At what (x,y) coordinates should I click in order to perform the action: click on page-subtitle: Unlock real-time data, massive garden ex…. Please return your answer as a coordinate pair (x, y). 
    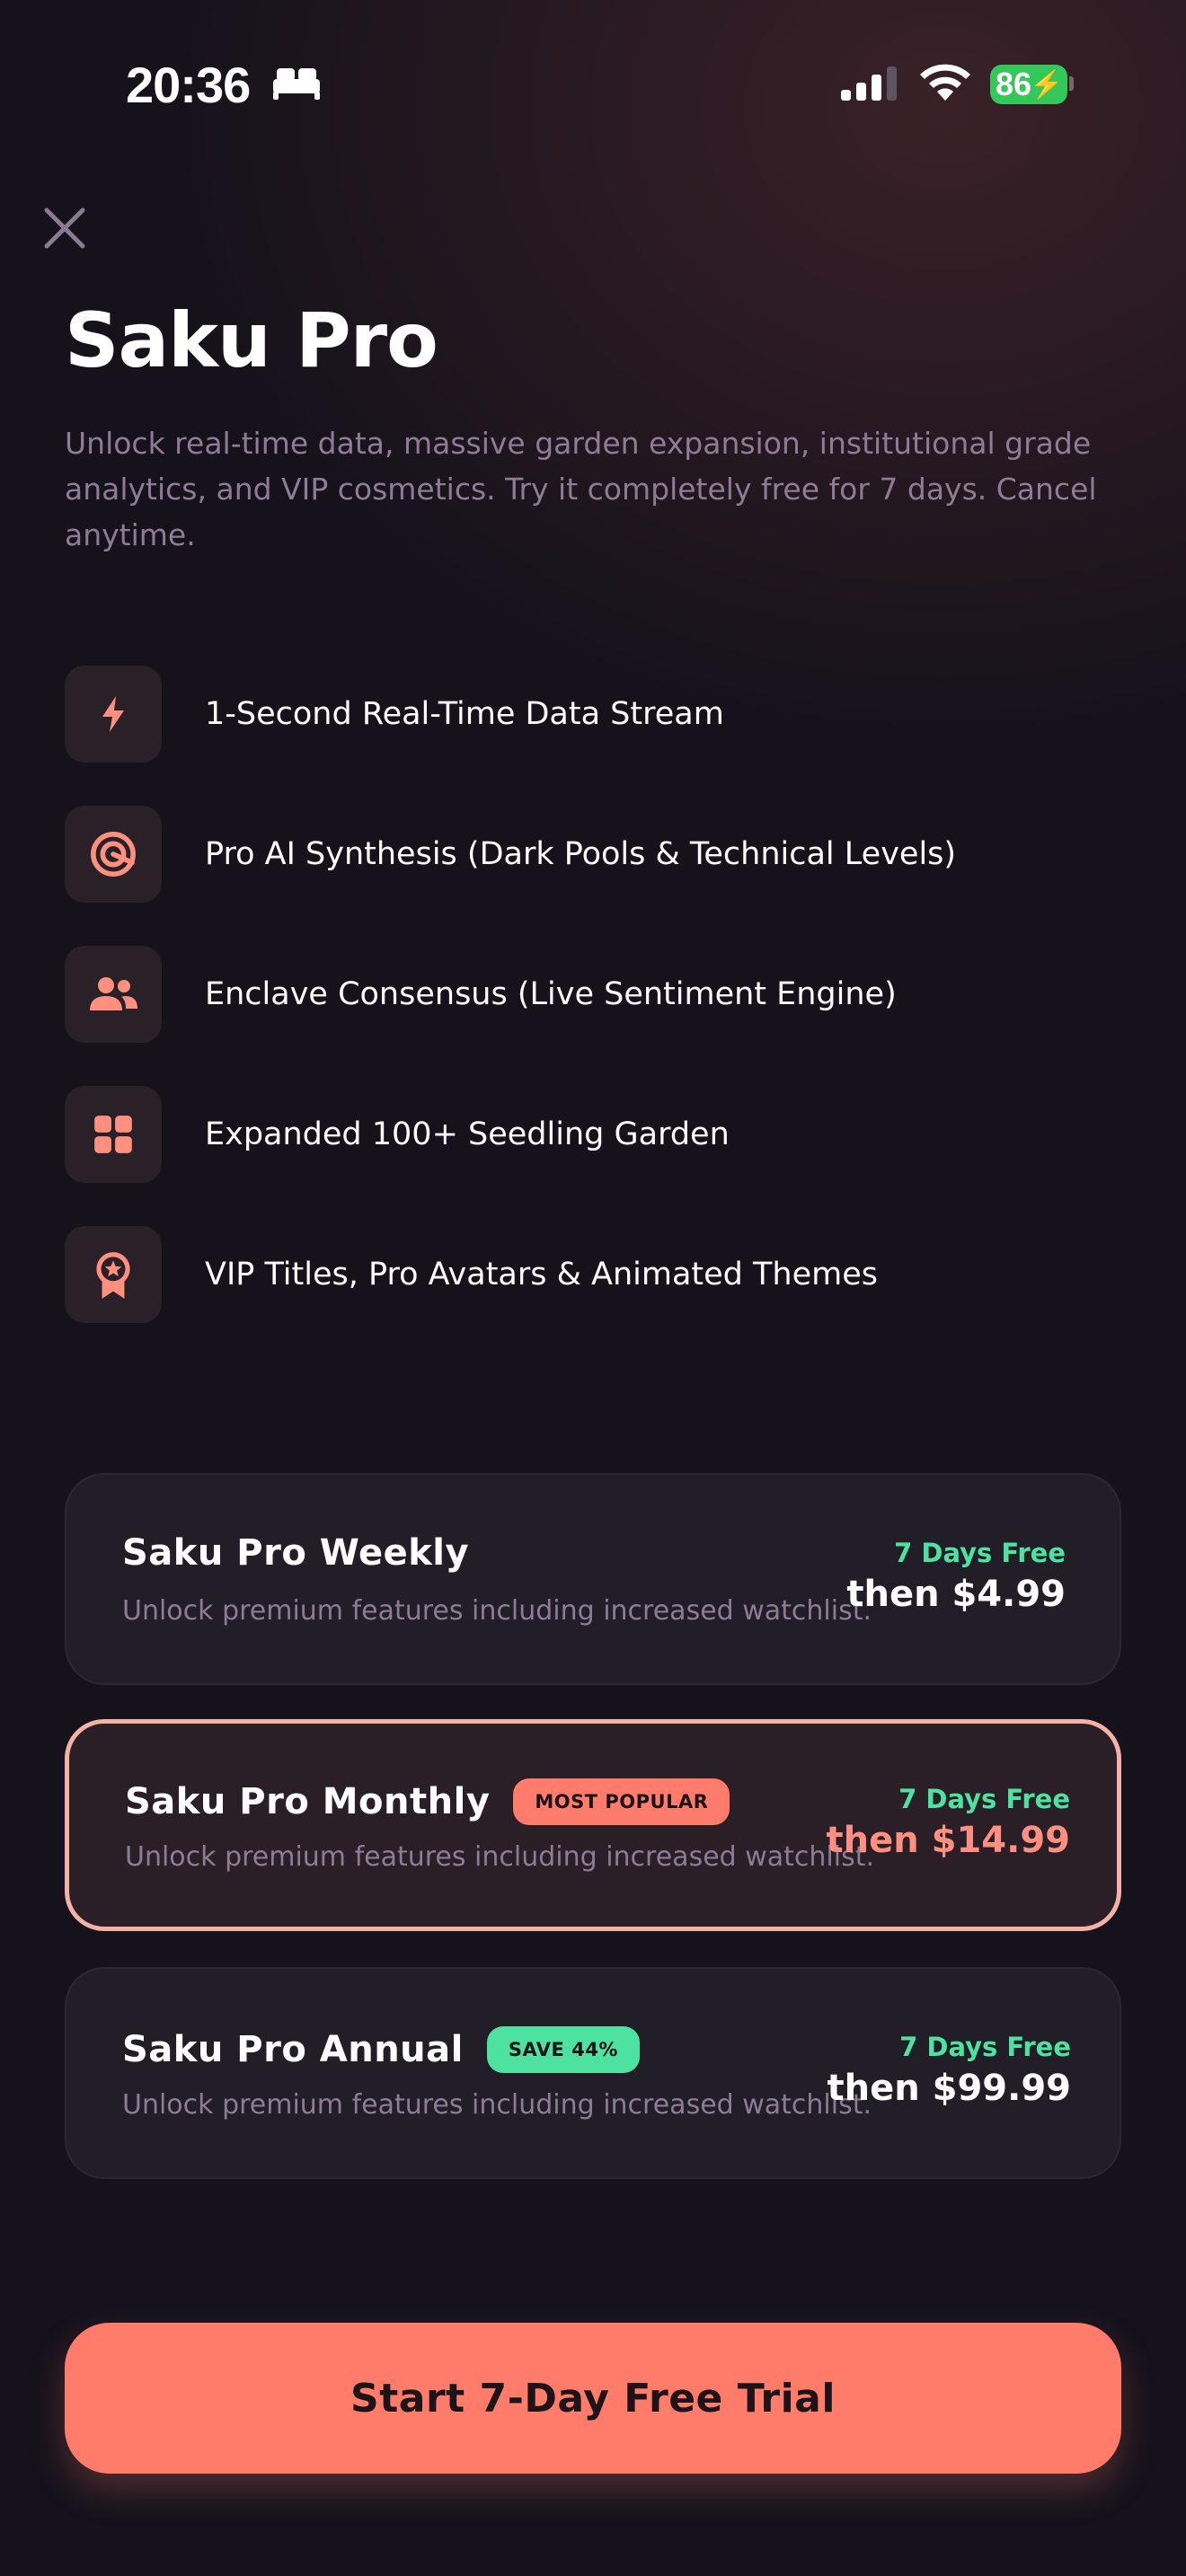
    Looking at the image, I should click on (581, 489).